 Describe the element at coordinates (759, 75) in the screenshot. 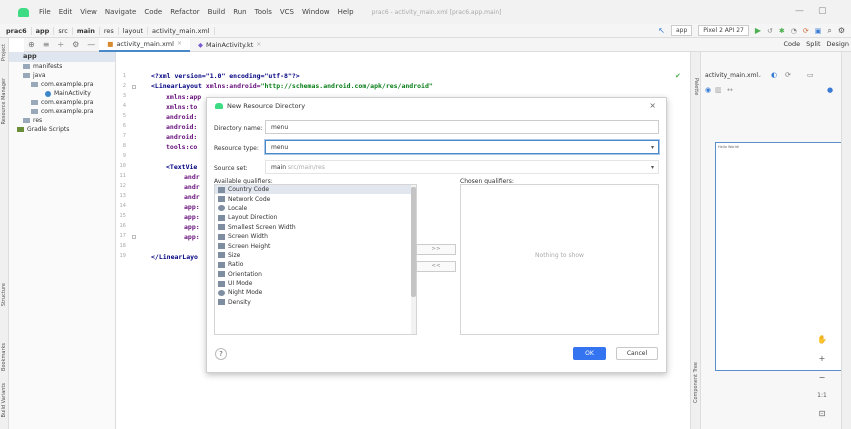

I see `chevron-down-icon: ⌄` at that location.